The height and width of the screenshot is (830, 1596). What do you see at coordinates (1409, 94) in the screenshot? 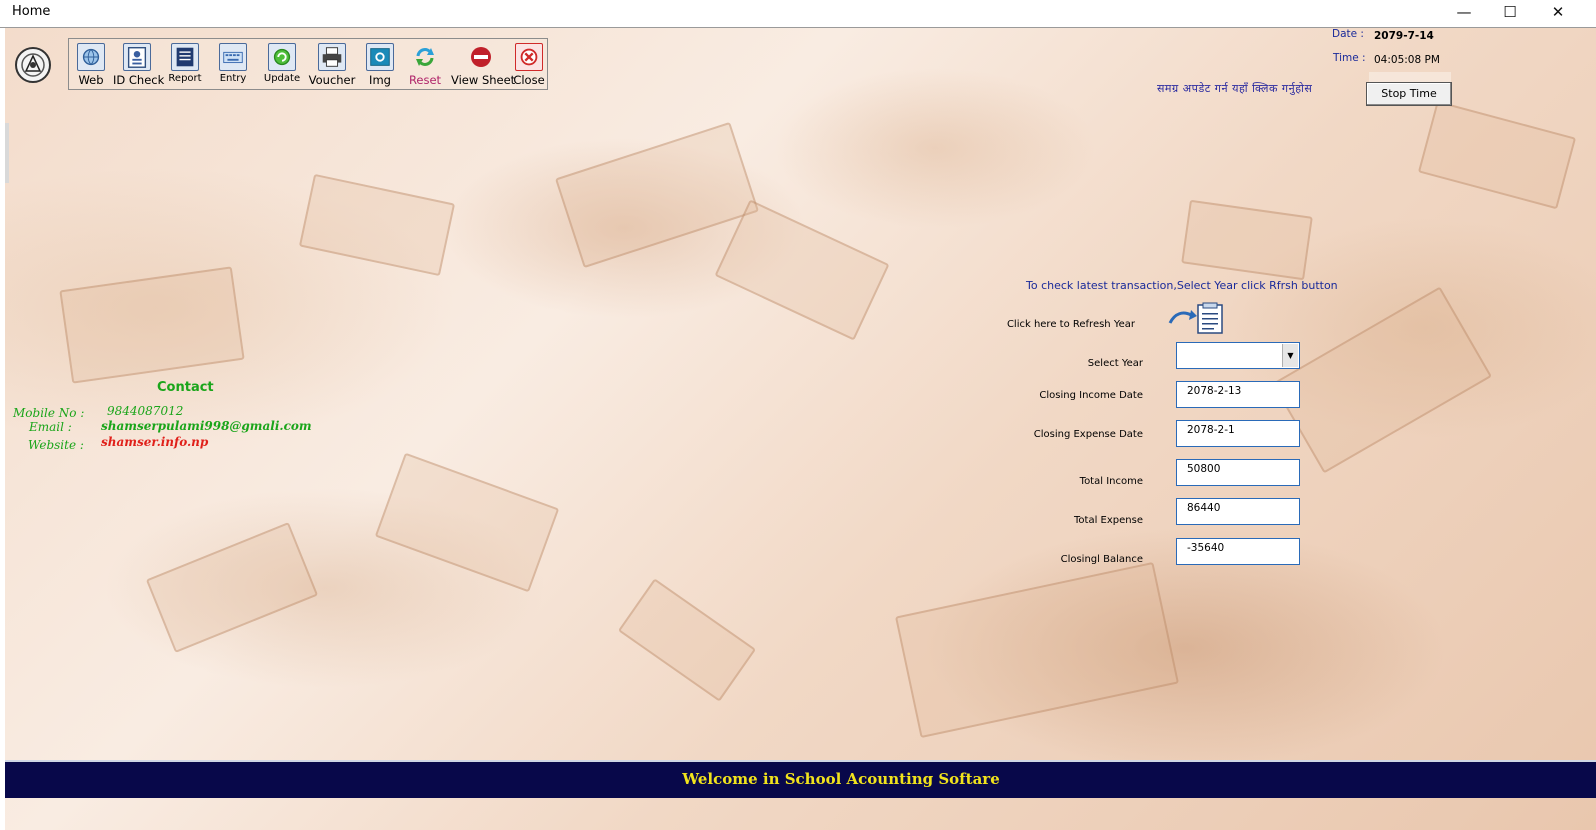
I see `stop-time-button: Stop Time` at bounding box center [1409, 94].